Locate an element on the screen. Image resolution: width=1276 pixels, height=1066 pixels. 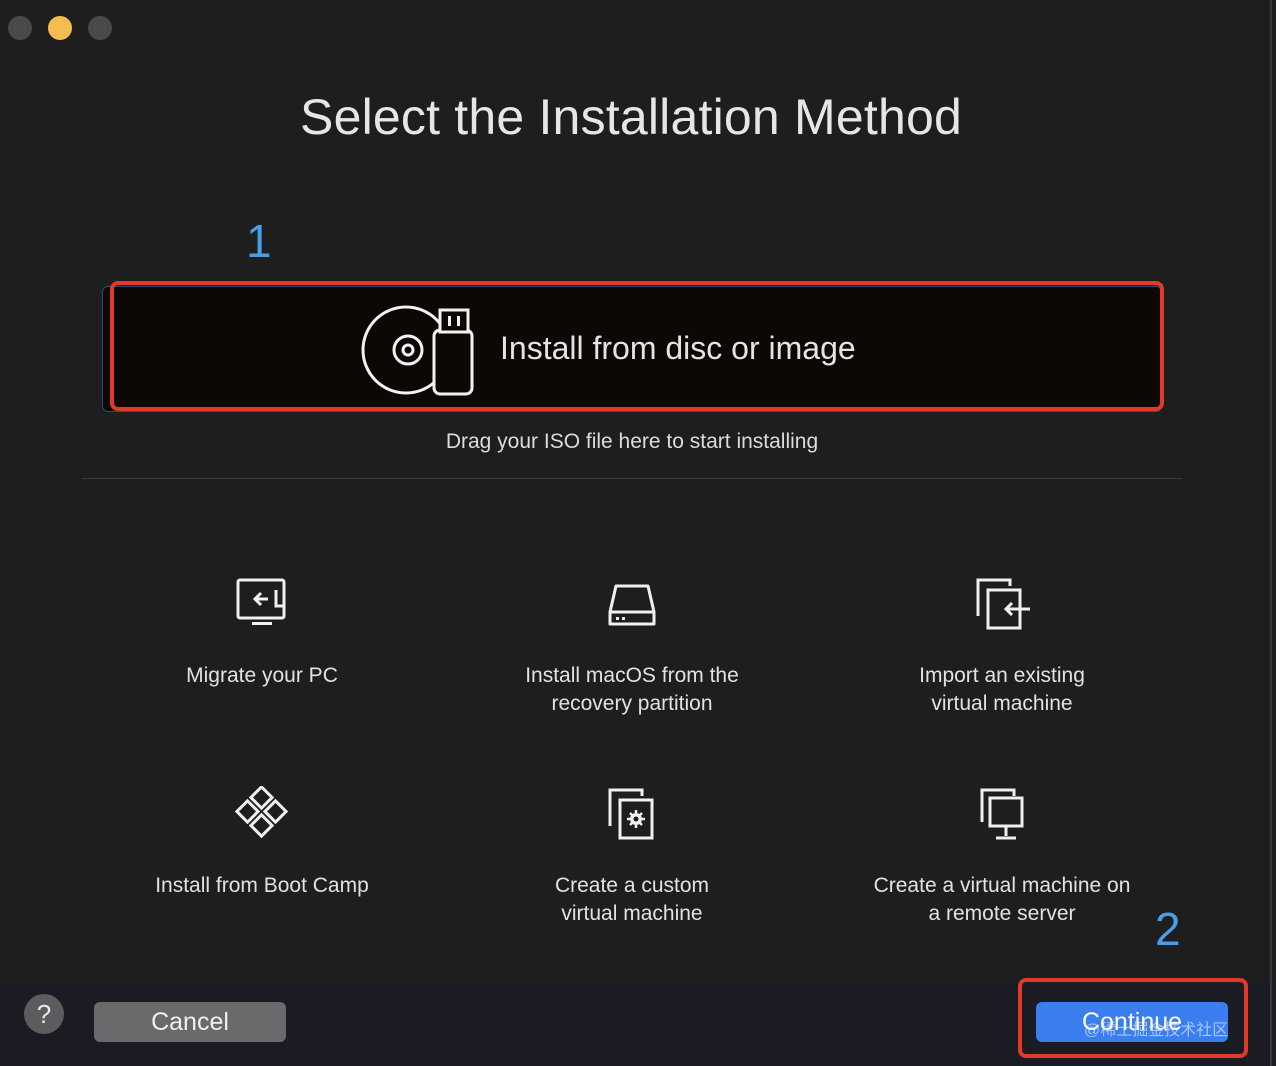
annotation-step-1: 1 is located at coordinates (259, 241).